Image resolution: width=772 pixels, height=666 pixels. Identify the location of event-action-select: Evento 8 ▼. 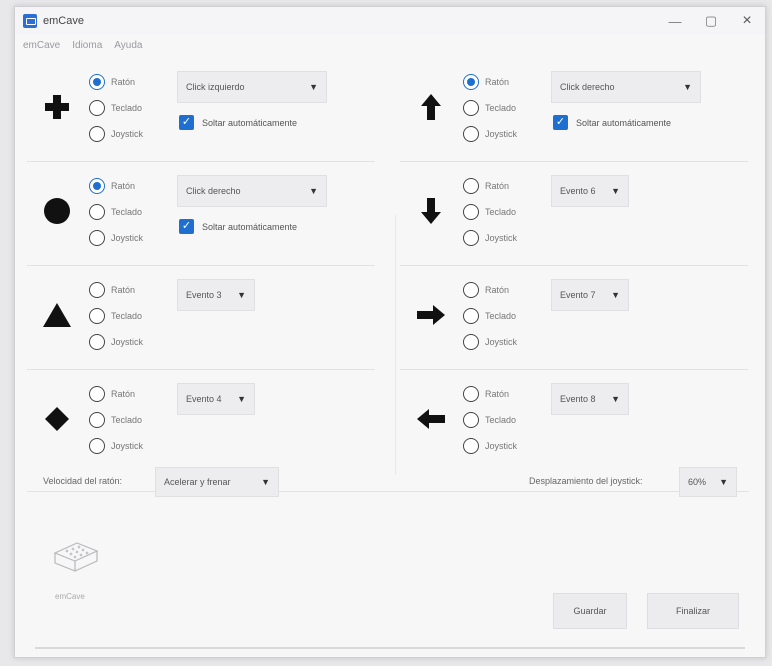
(590, 399).